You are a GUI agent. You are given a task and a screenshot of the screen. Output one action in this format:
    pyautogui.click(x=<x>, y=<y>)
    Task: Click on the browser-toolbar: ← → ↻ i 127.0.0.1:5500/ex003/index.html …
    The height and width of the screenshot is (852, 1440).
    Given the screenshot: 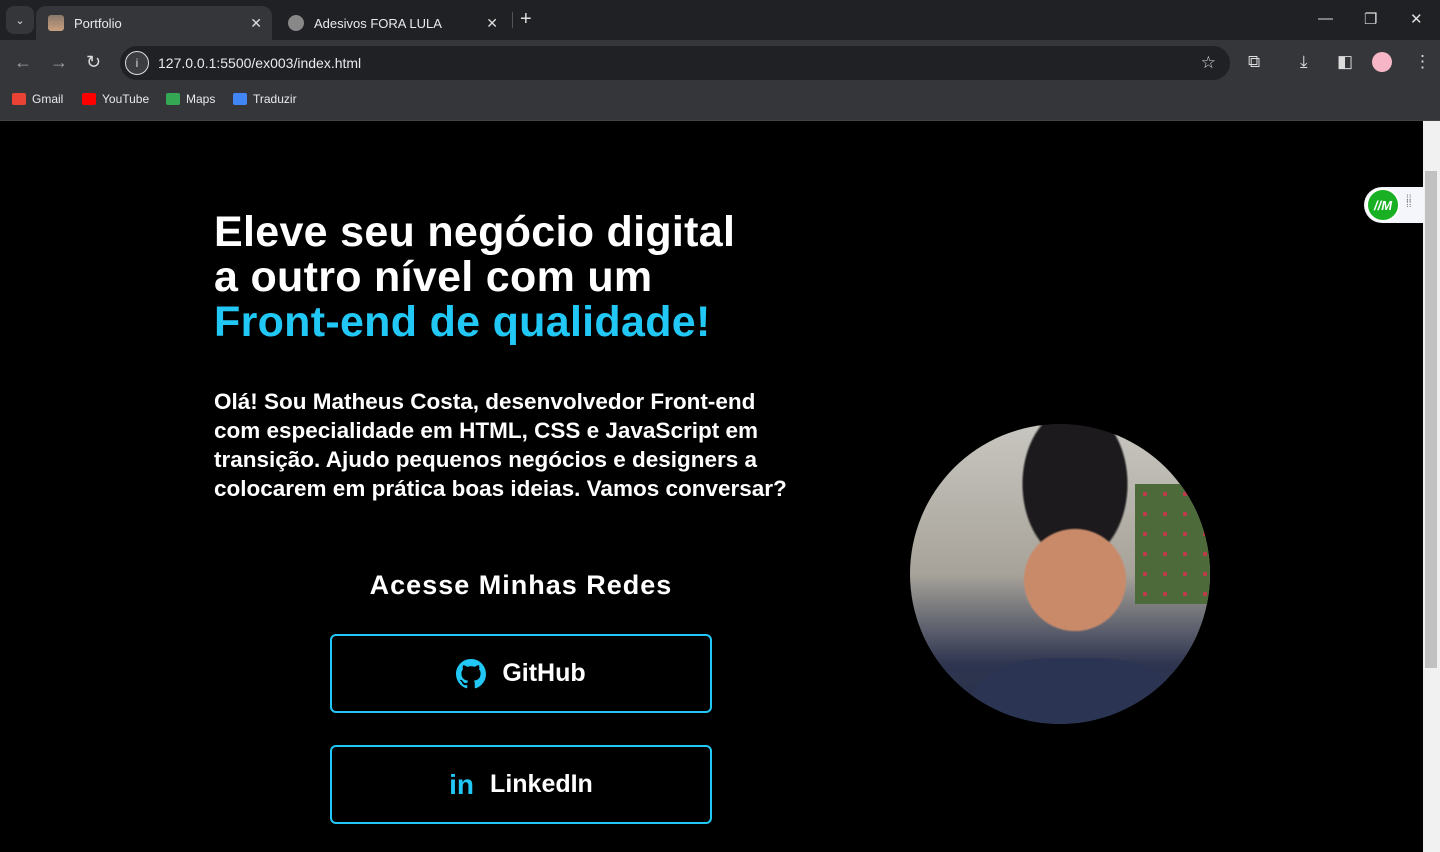 What is the action you would take?
    pyautogui.click(x=720, y=80)
    